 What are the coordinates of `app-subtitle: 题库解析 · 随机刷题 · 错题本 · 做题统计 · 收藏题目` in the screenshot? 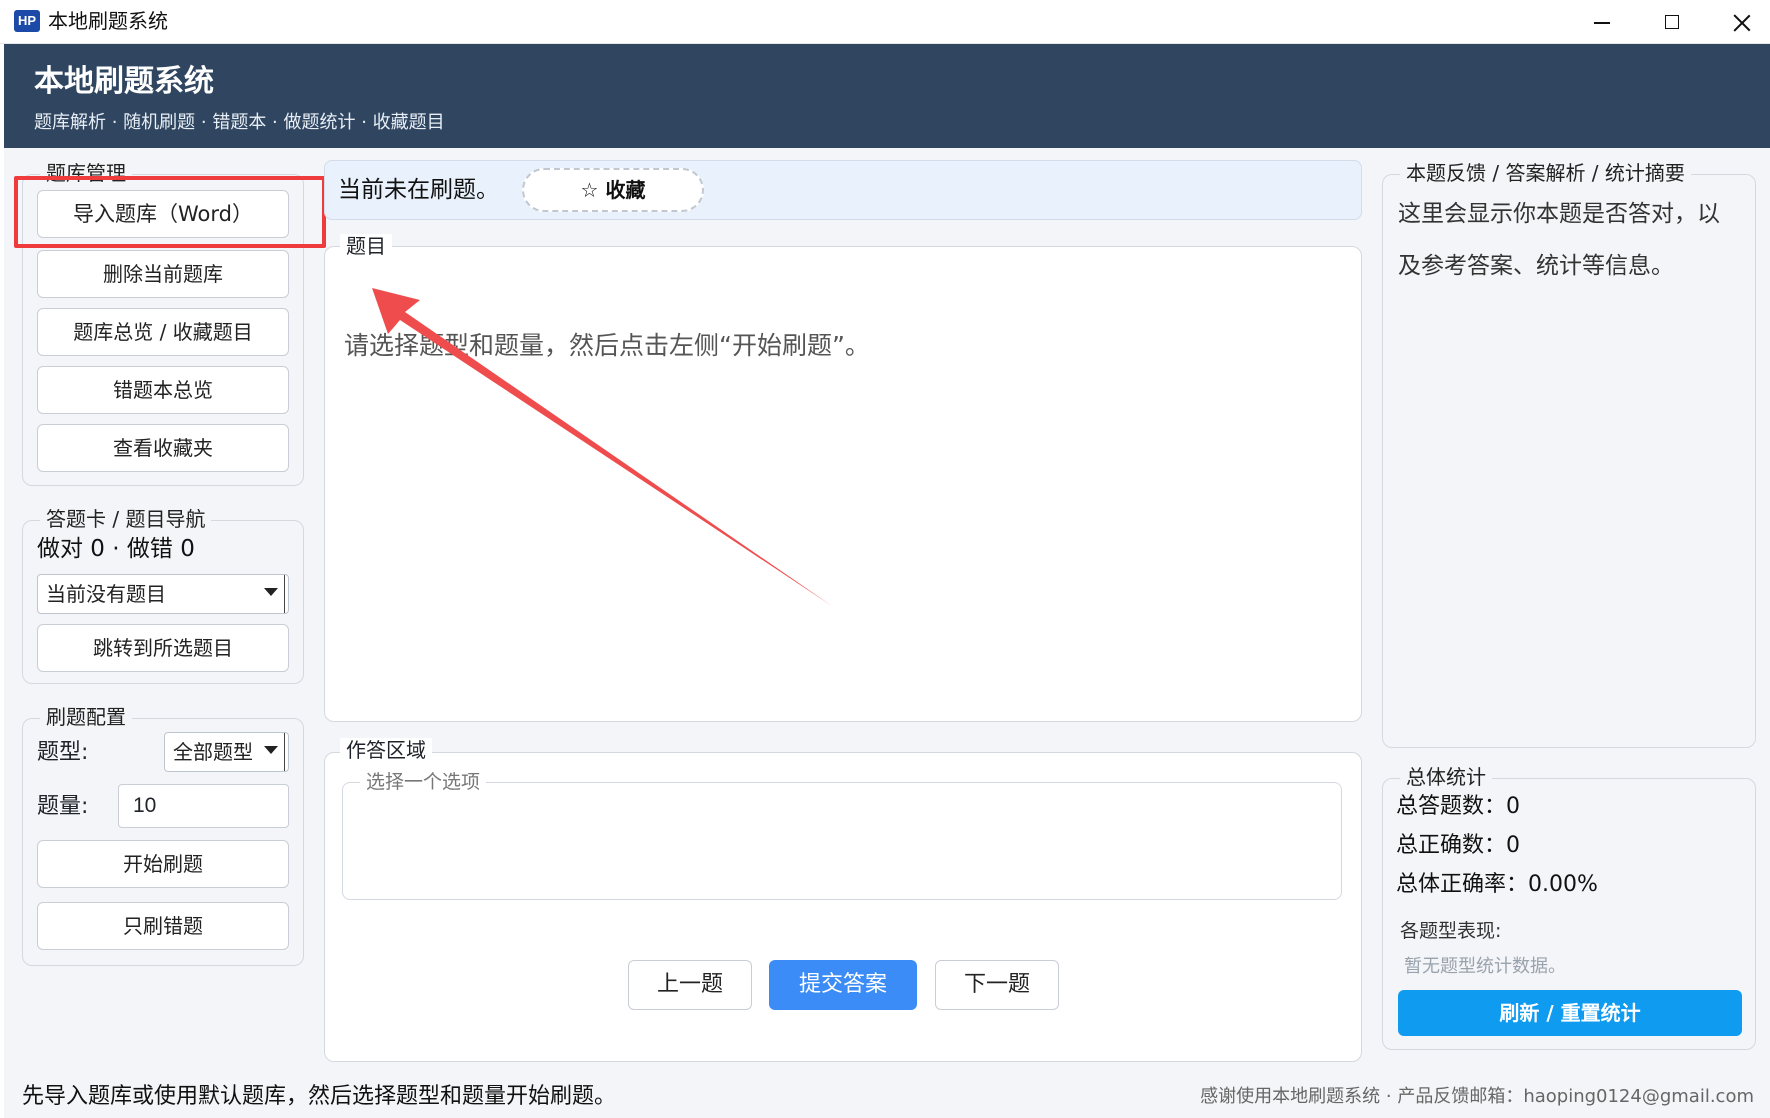 It's located at (239, 122).